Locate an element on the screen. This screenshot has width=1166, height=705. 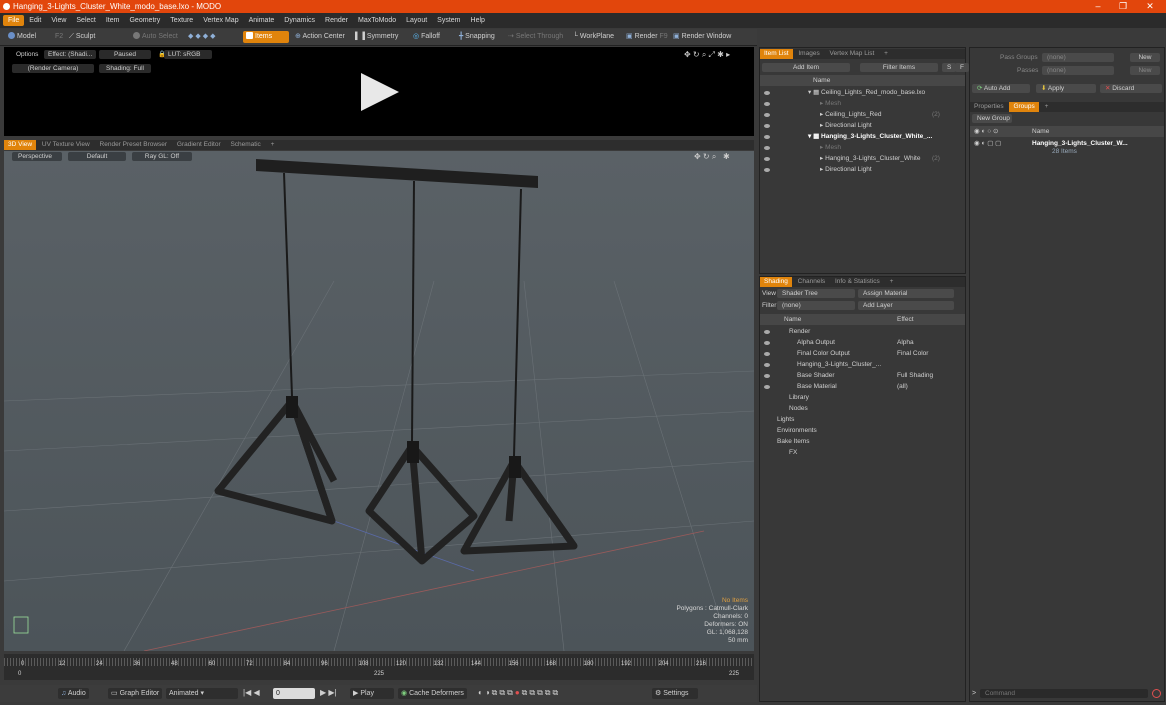
viewport-nav-icons: ✥ ↻ ⌕ ✱ is located at coordinates (712, 157).